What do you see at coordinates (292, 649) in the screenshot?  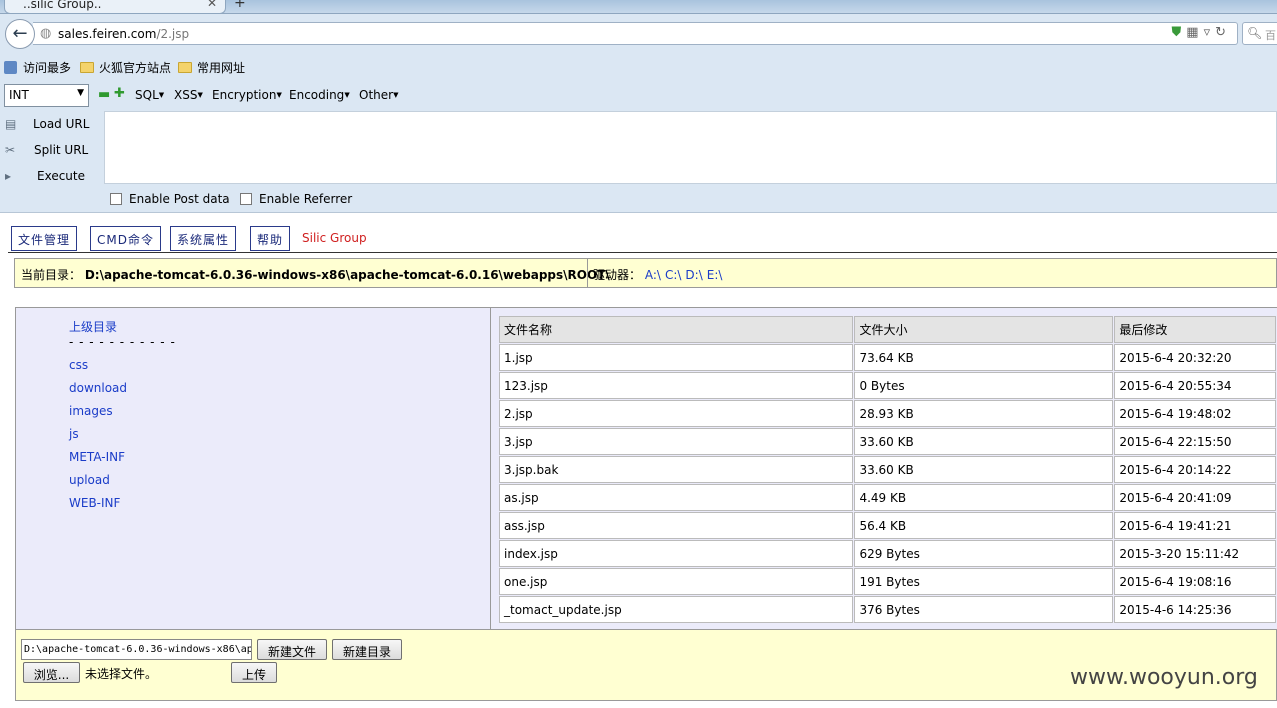 I see `new-file-button: 新建文件` at bounding box center [292, 649].